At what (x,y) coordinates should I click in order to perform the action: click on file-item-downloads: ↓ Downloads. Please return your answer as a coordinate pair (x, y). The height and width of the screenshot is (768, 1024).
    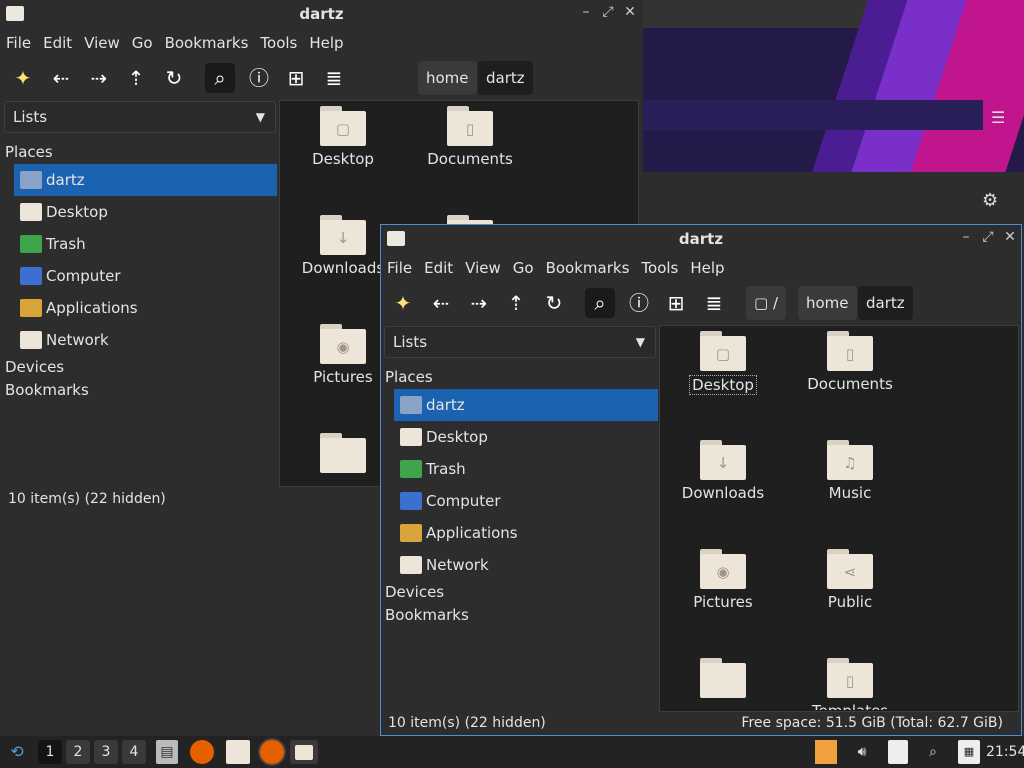
    Looking at the image, I should click on (723, 471).